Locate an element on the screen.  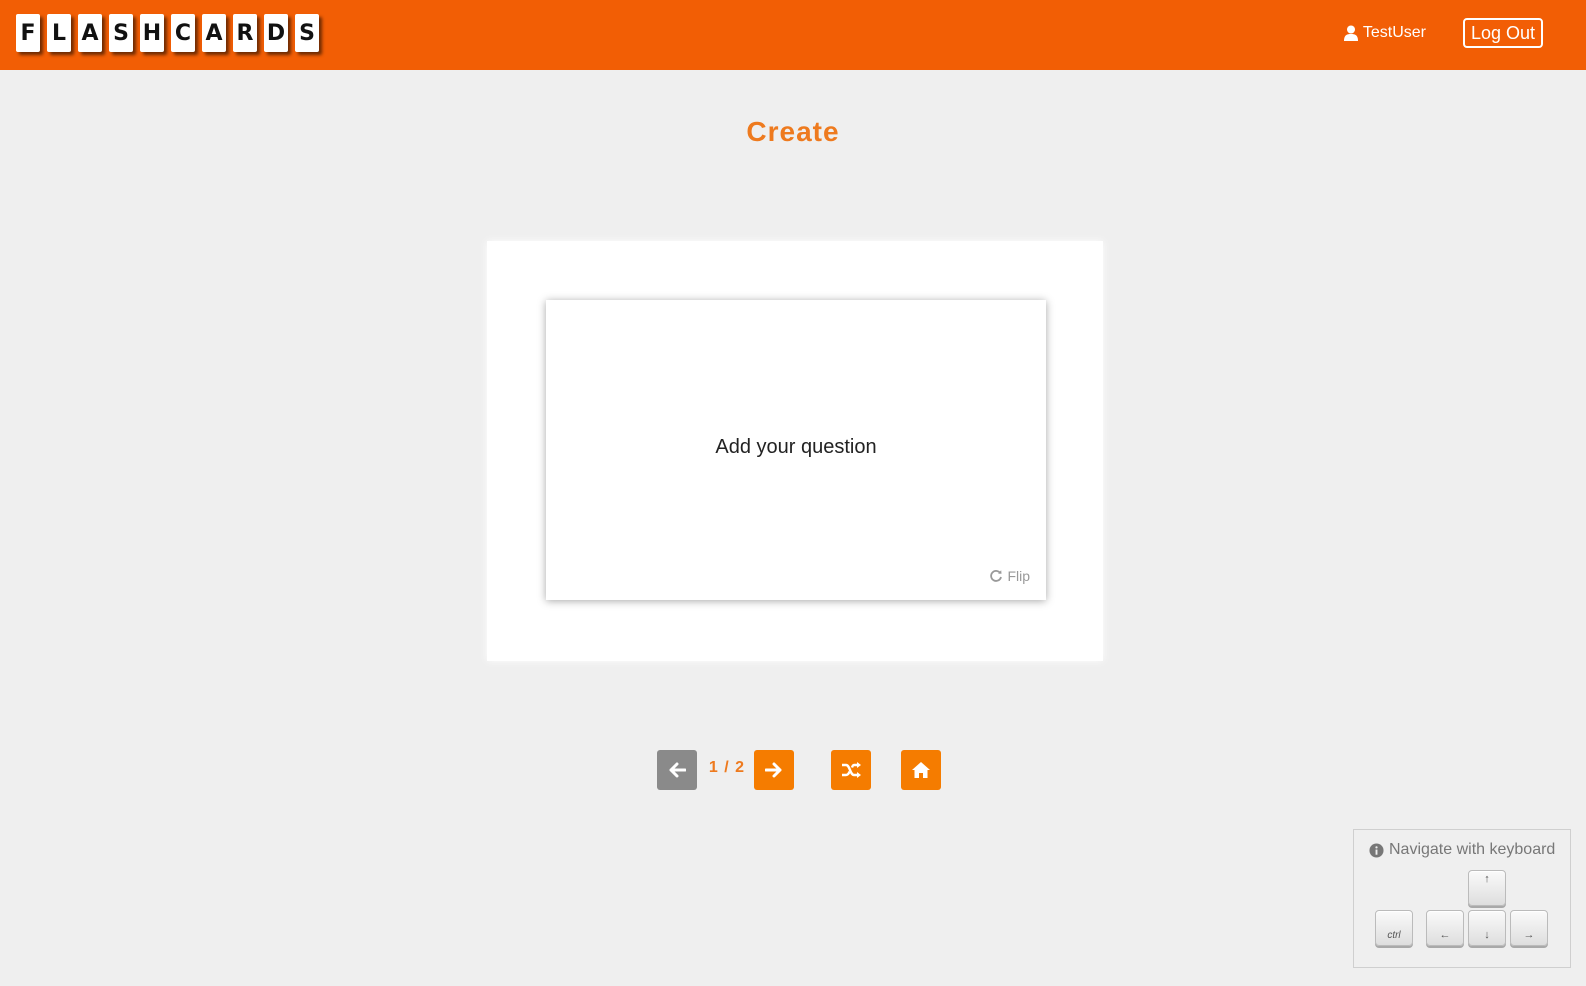
logo-tile: F is located at coordinates (28, 33).